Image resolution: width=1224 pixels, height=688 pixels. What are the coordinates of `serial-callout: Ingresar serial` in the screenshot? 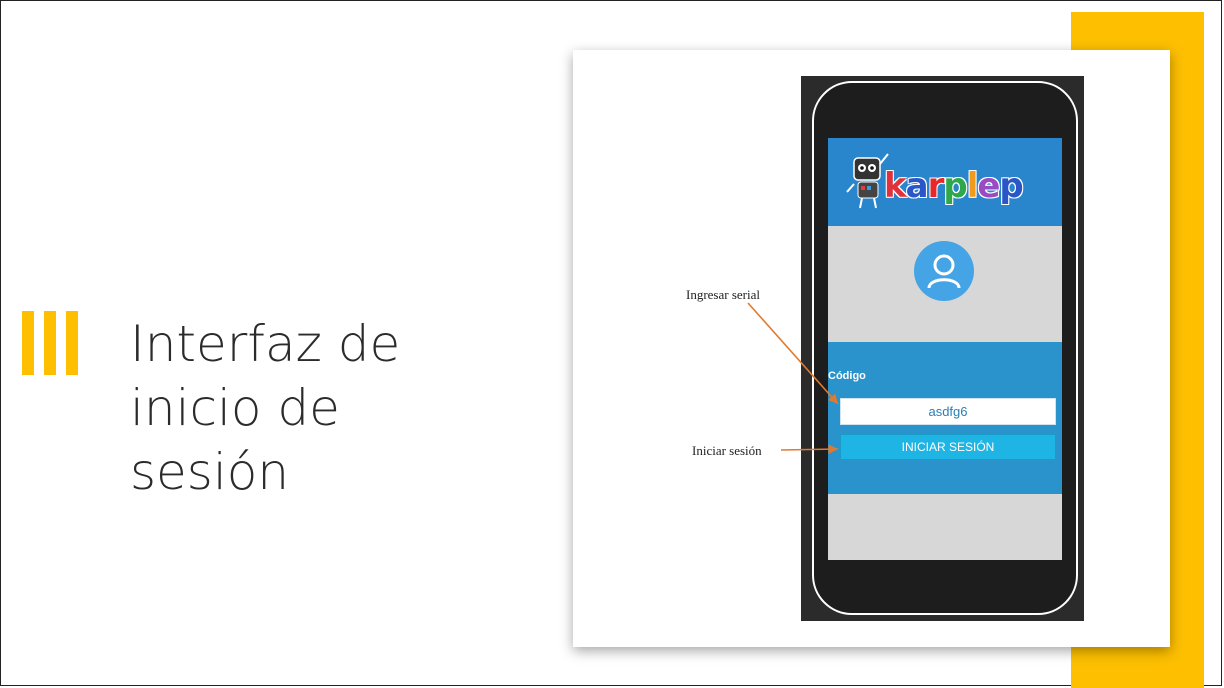 It's located at (723, 294).